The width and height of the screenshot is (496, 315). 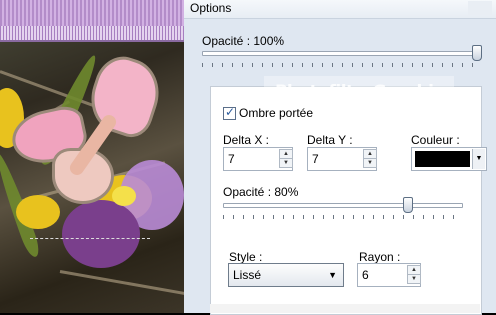 What do you see at coordinates (246, 257) in the screenshot?
I see `style-label: Style :` at bounding box center [246, 257].